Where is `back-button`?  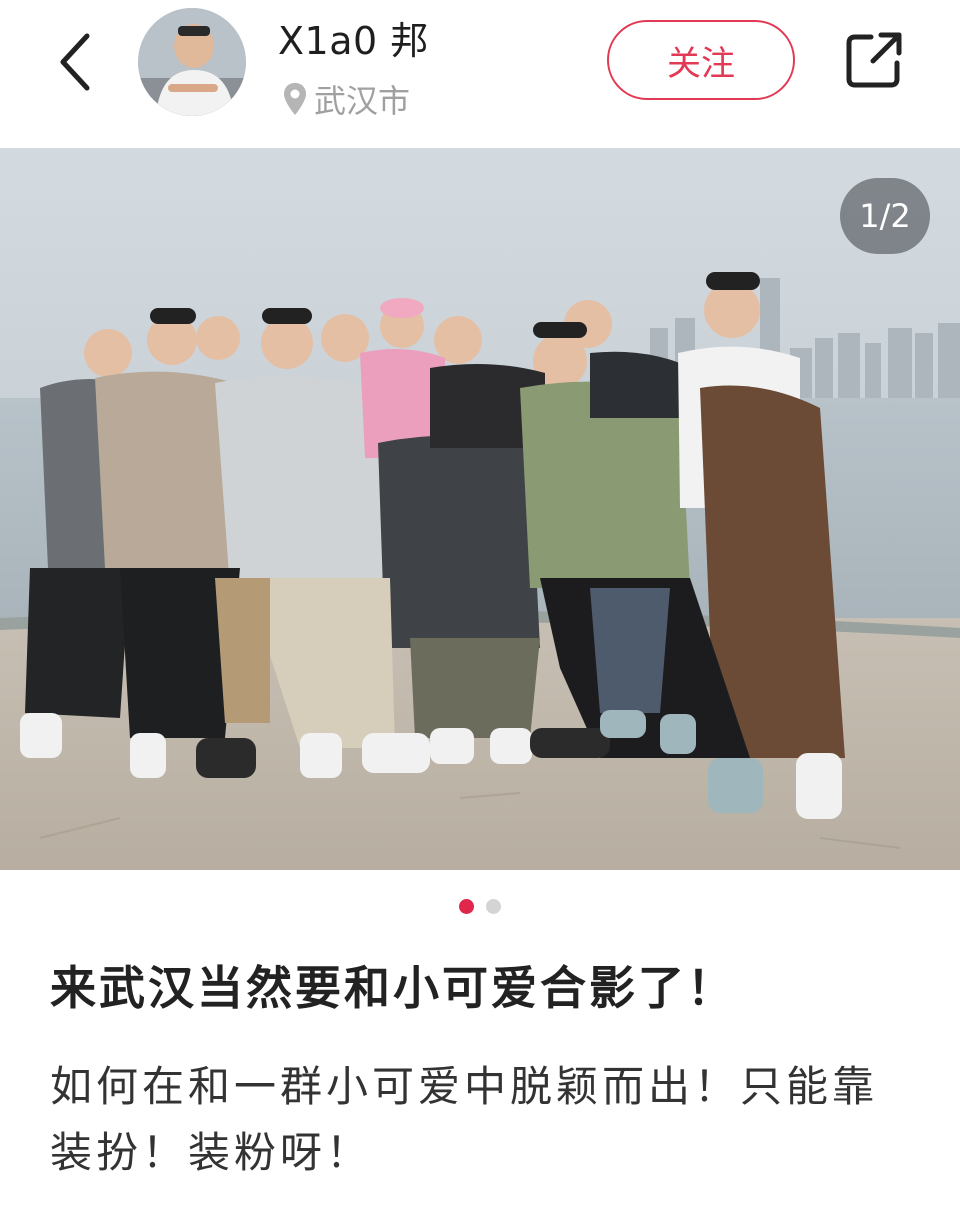
back-button is located at coordinates (75, 62).